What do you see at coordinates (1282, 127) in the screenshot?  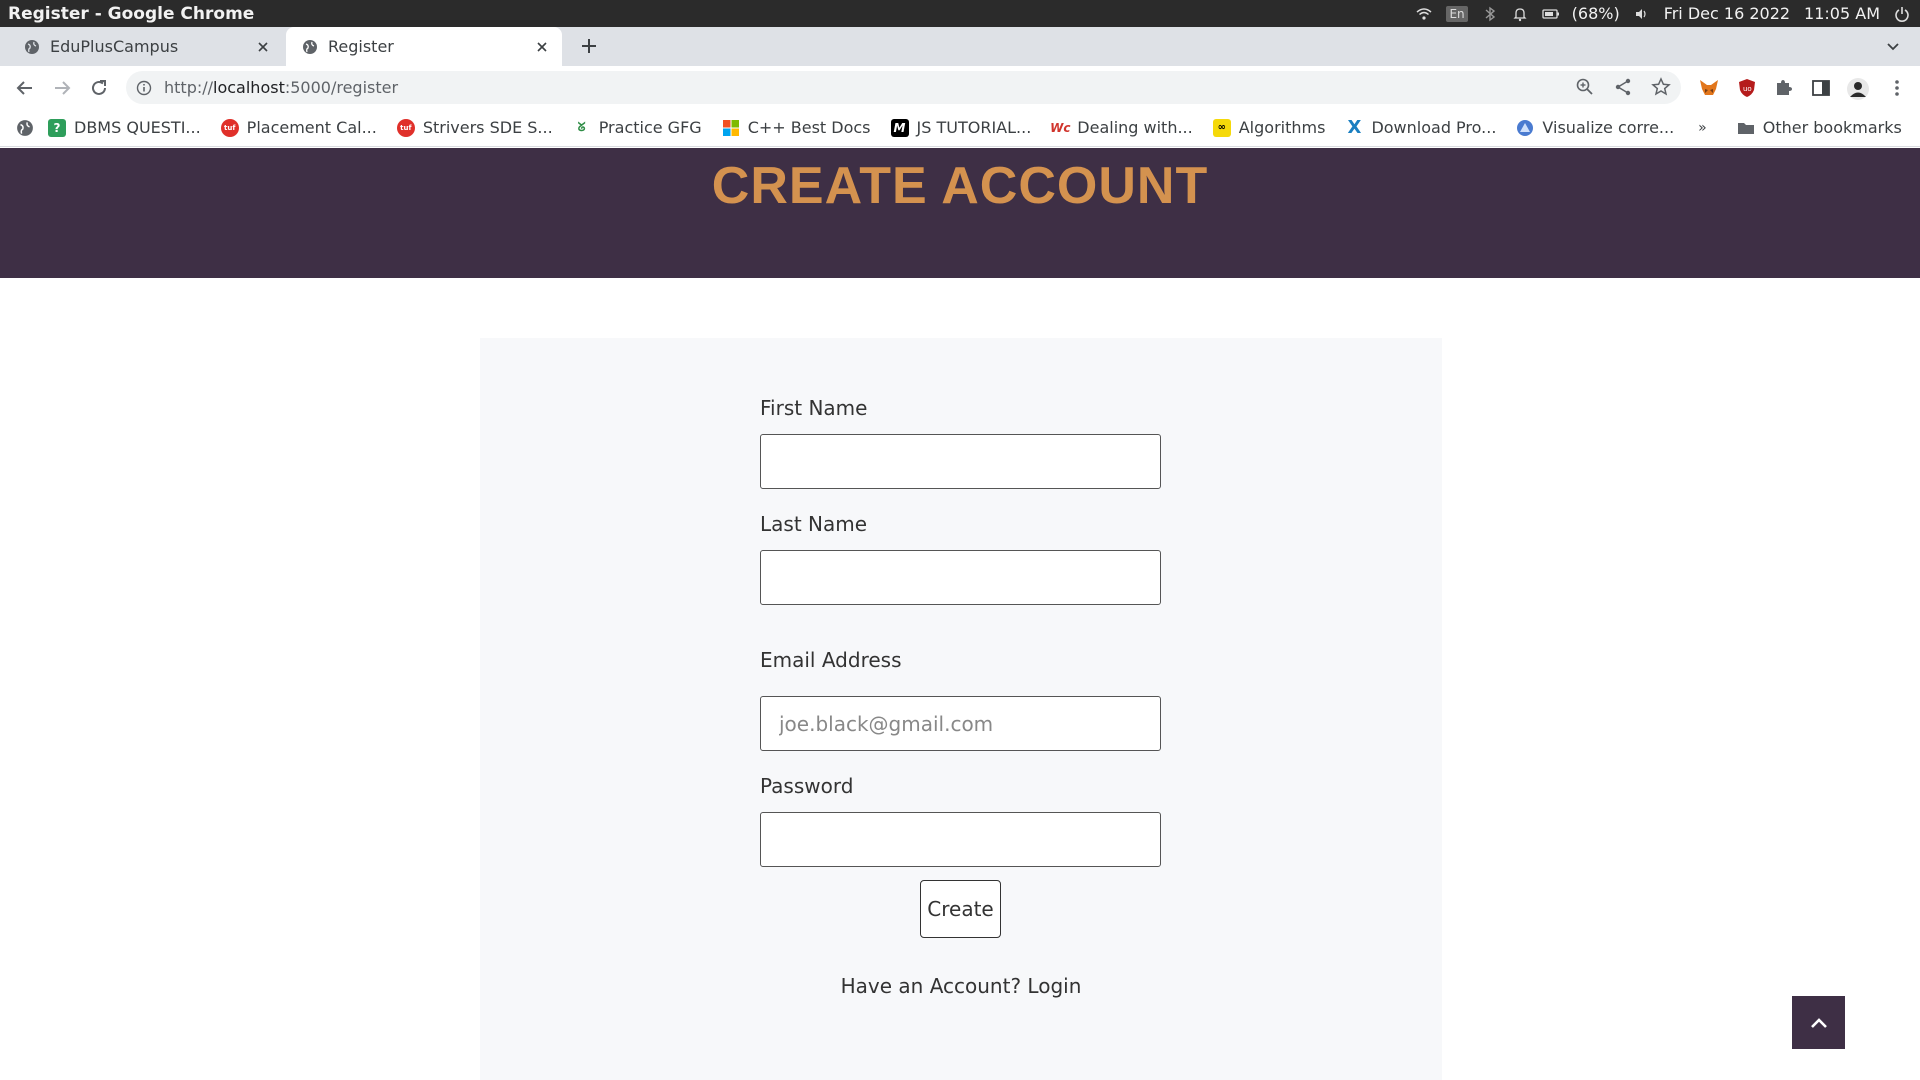 I see `bookmark-label: Algorithms` at bounding box center [1282, 127].